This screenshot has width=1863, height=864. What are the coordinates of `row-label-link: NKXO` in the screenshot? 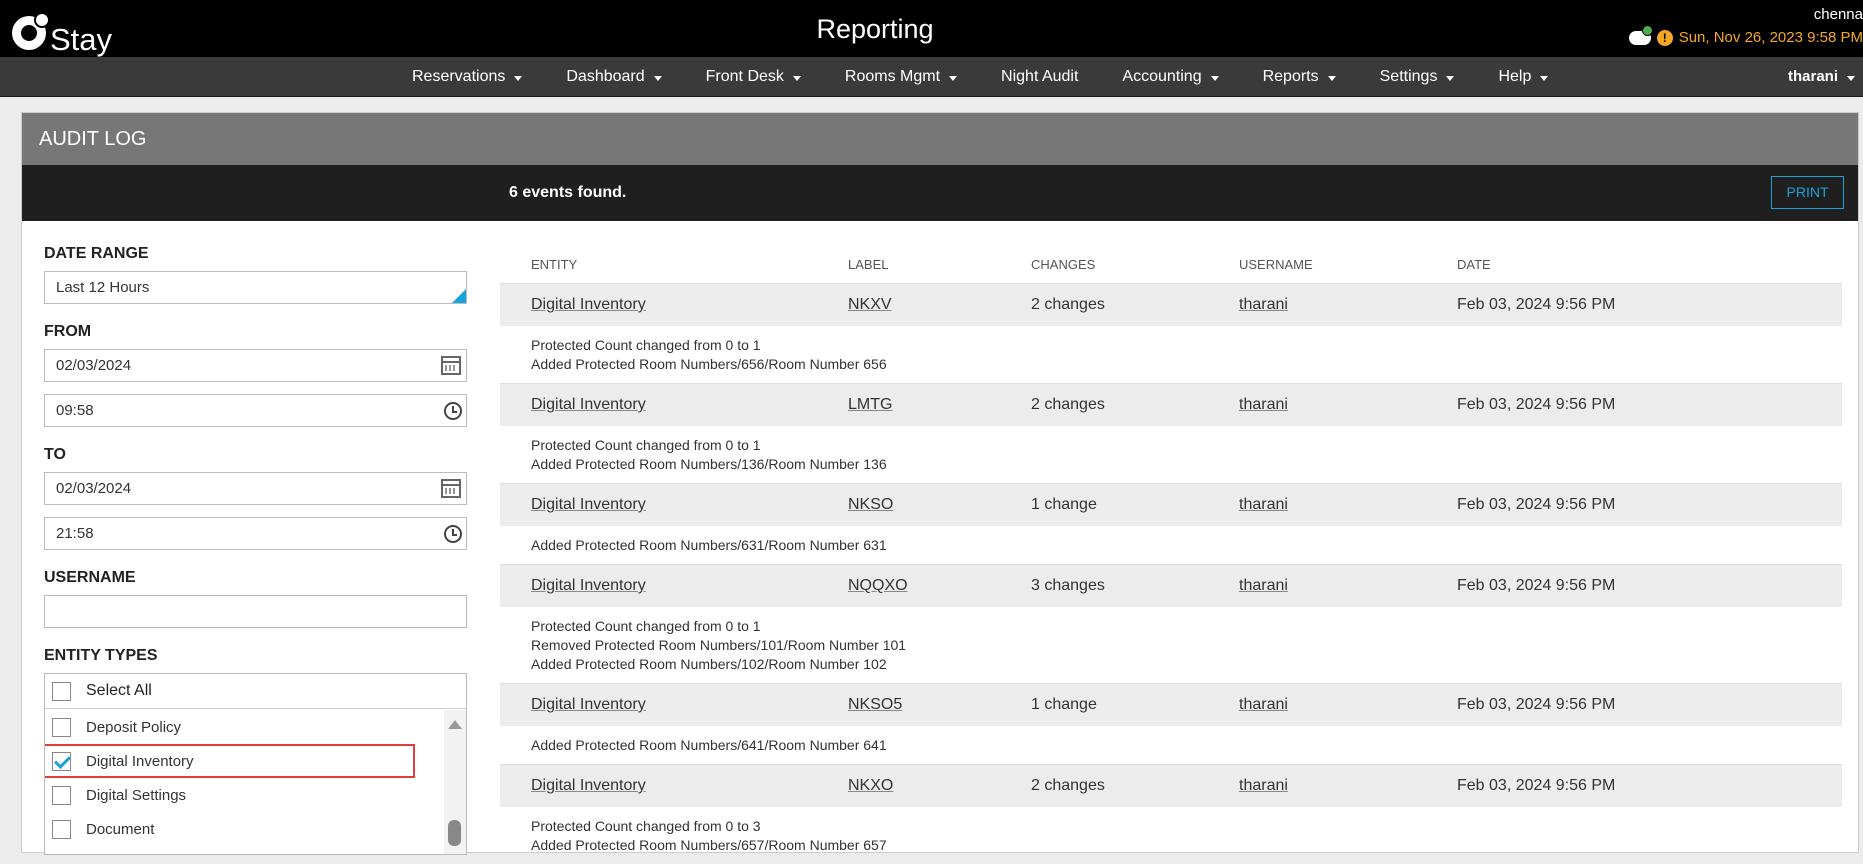 It's located at (870, 785).